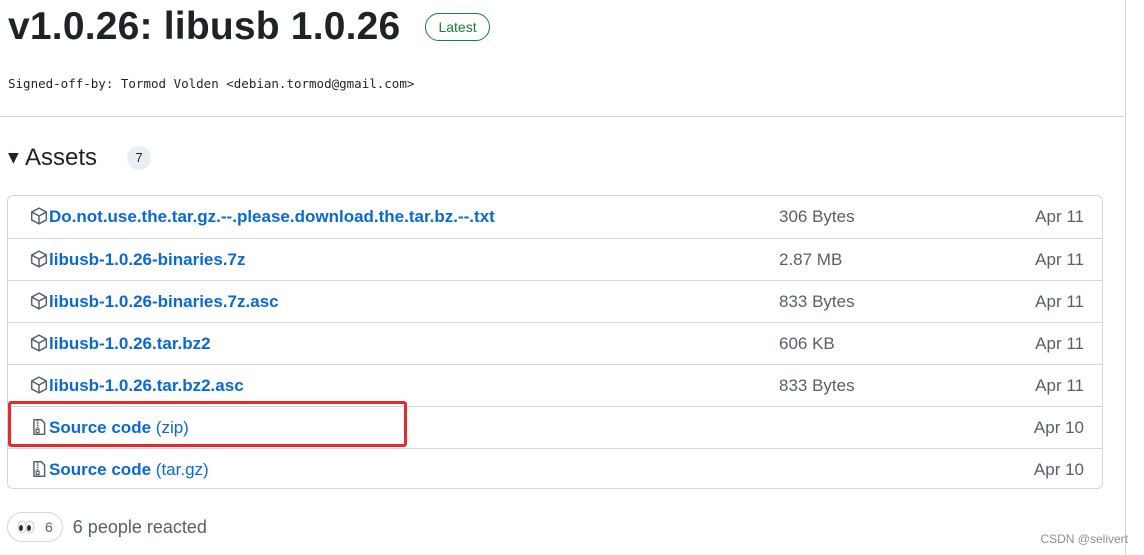 The height and width of the screenshot is (555, 1144). What do you see at coordinates (204, 27) in the screenshot?
I see `release-title: v1.0.26: libusb 1.0.26` at bounding box center [204, 27].